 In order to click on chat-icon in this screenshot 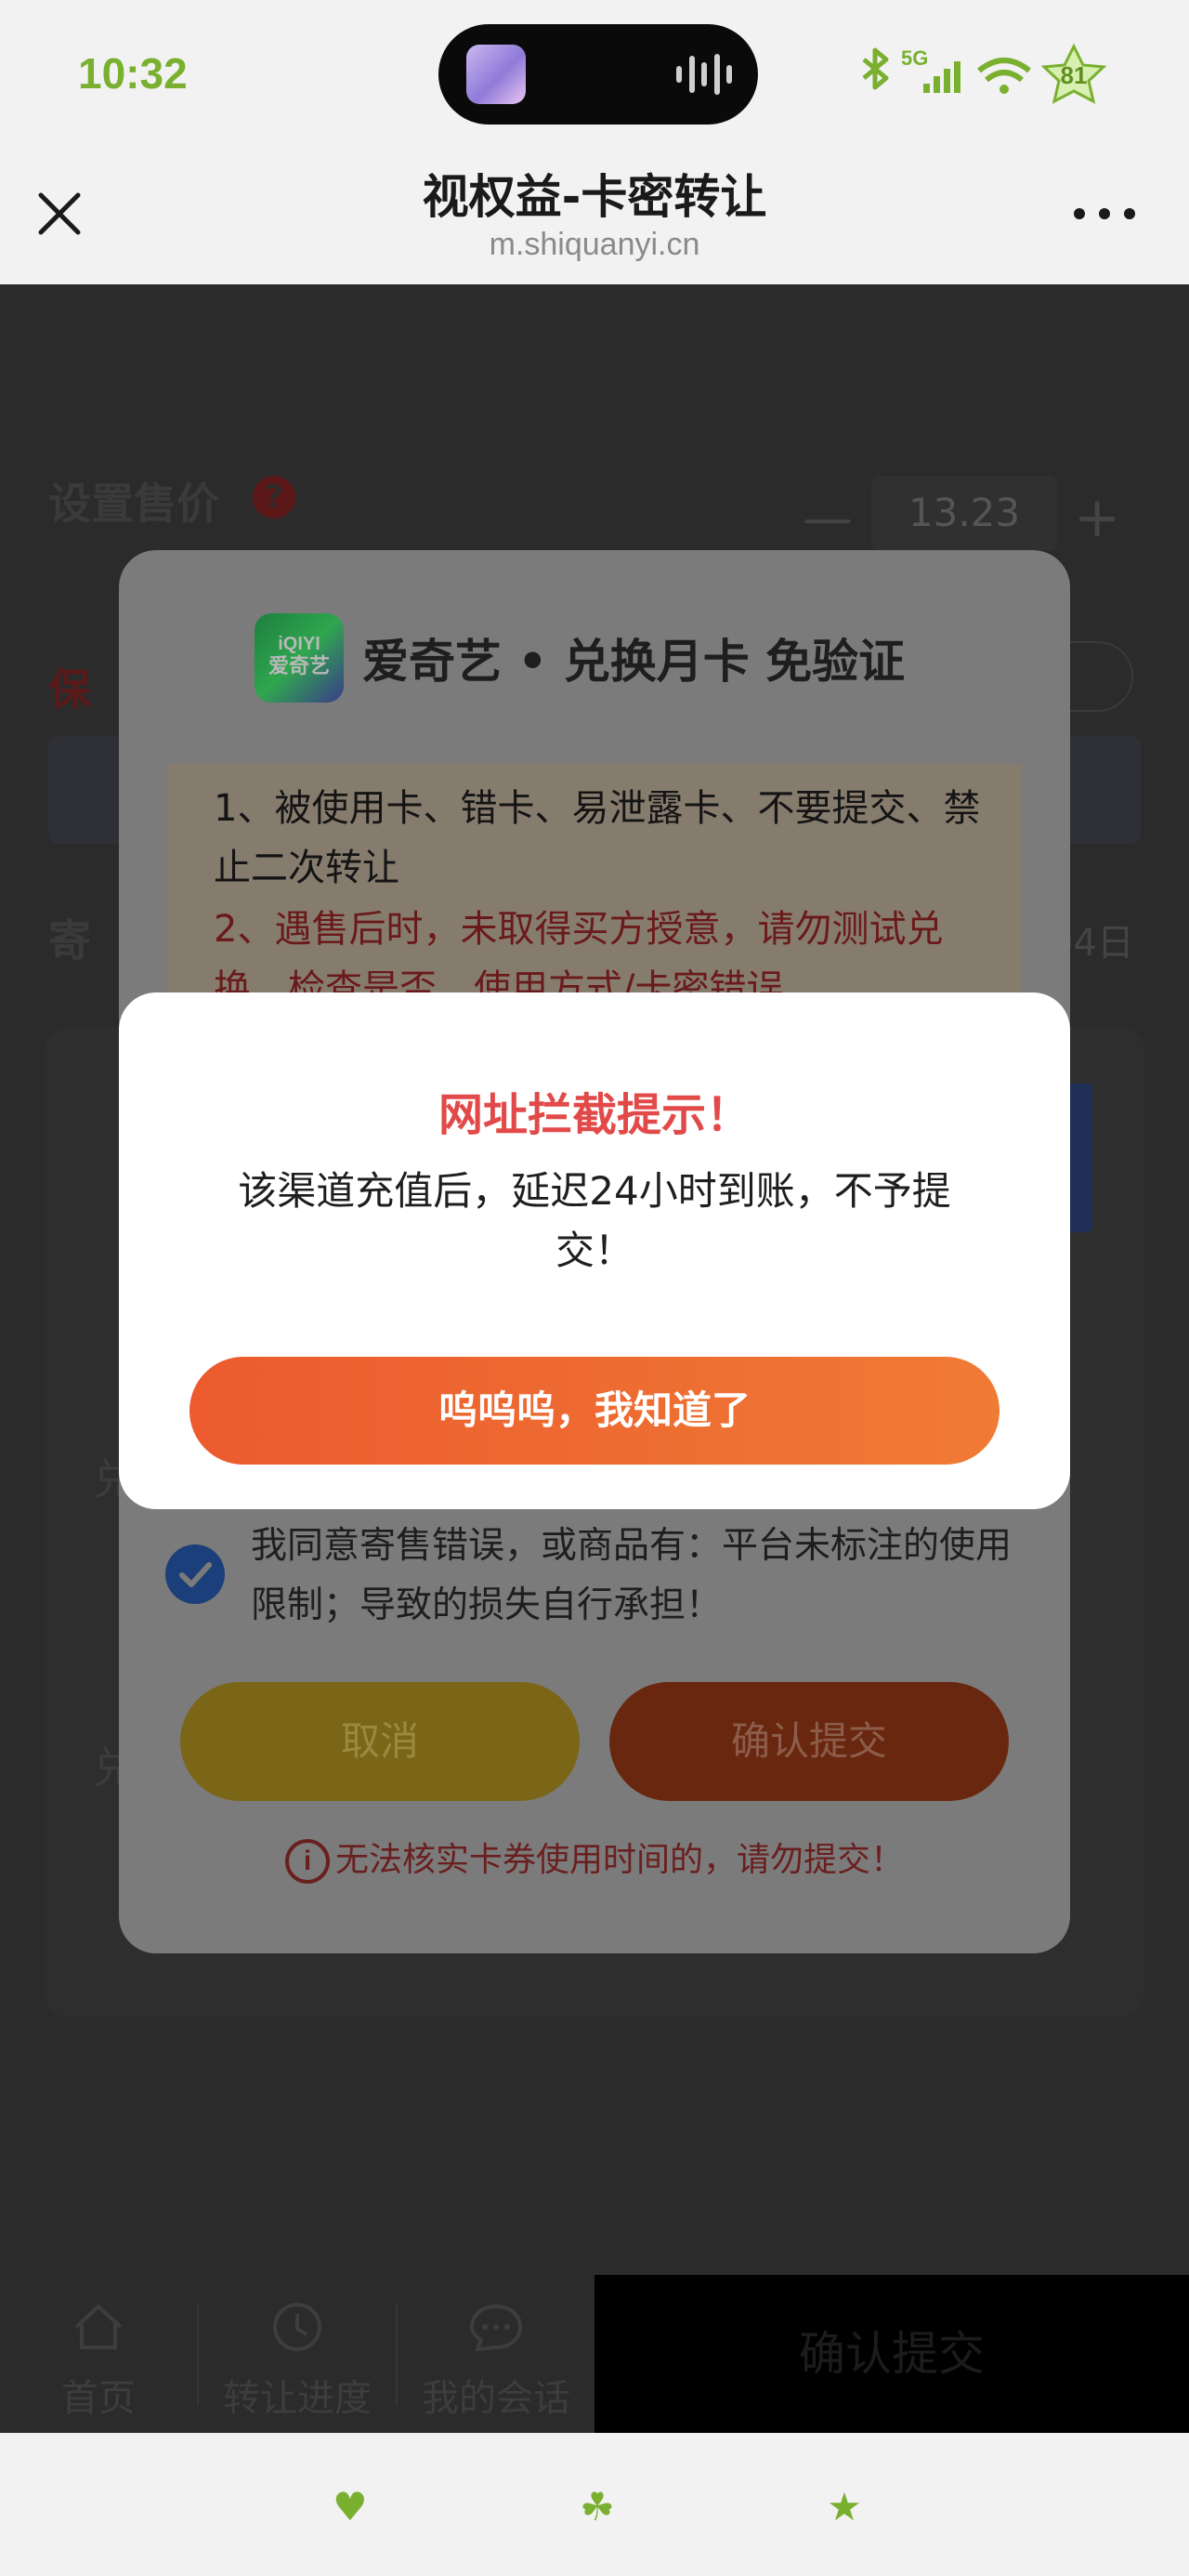, I will do `click(496, 2328)`.